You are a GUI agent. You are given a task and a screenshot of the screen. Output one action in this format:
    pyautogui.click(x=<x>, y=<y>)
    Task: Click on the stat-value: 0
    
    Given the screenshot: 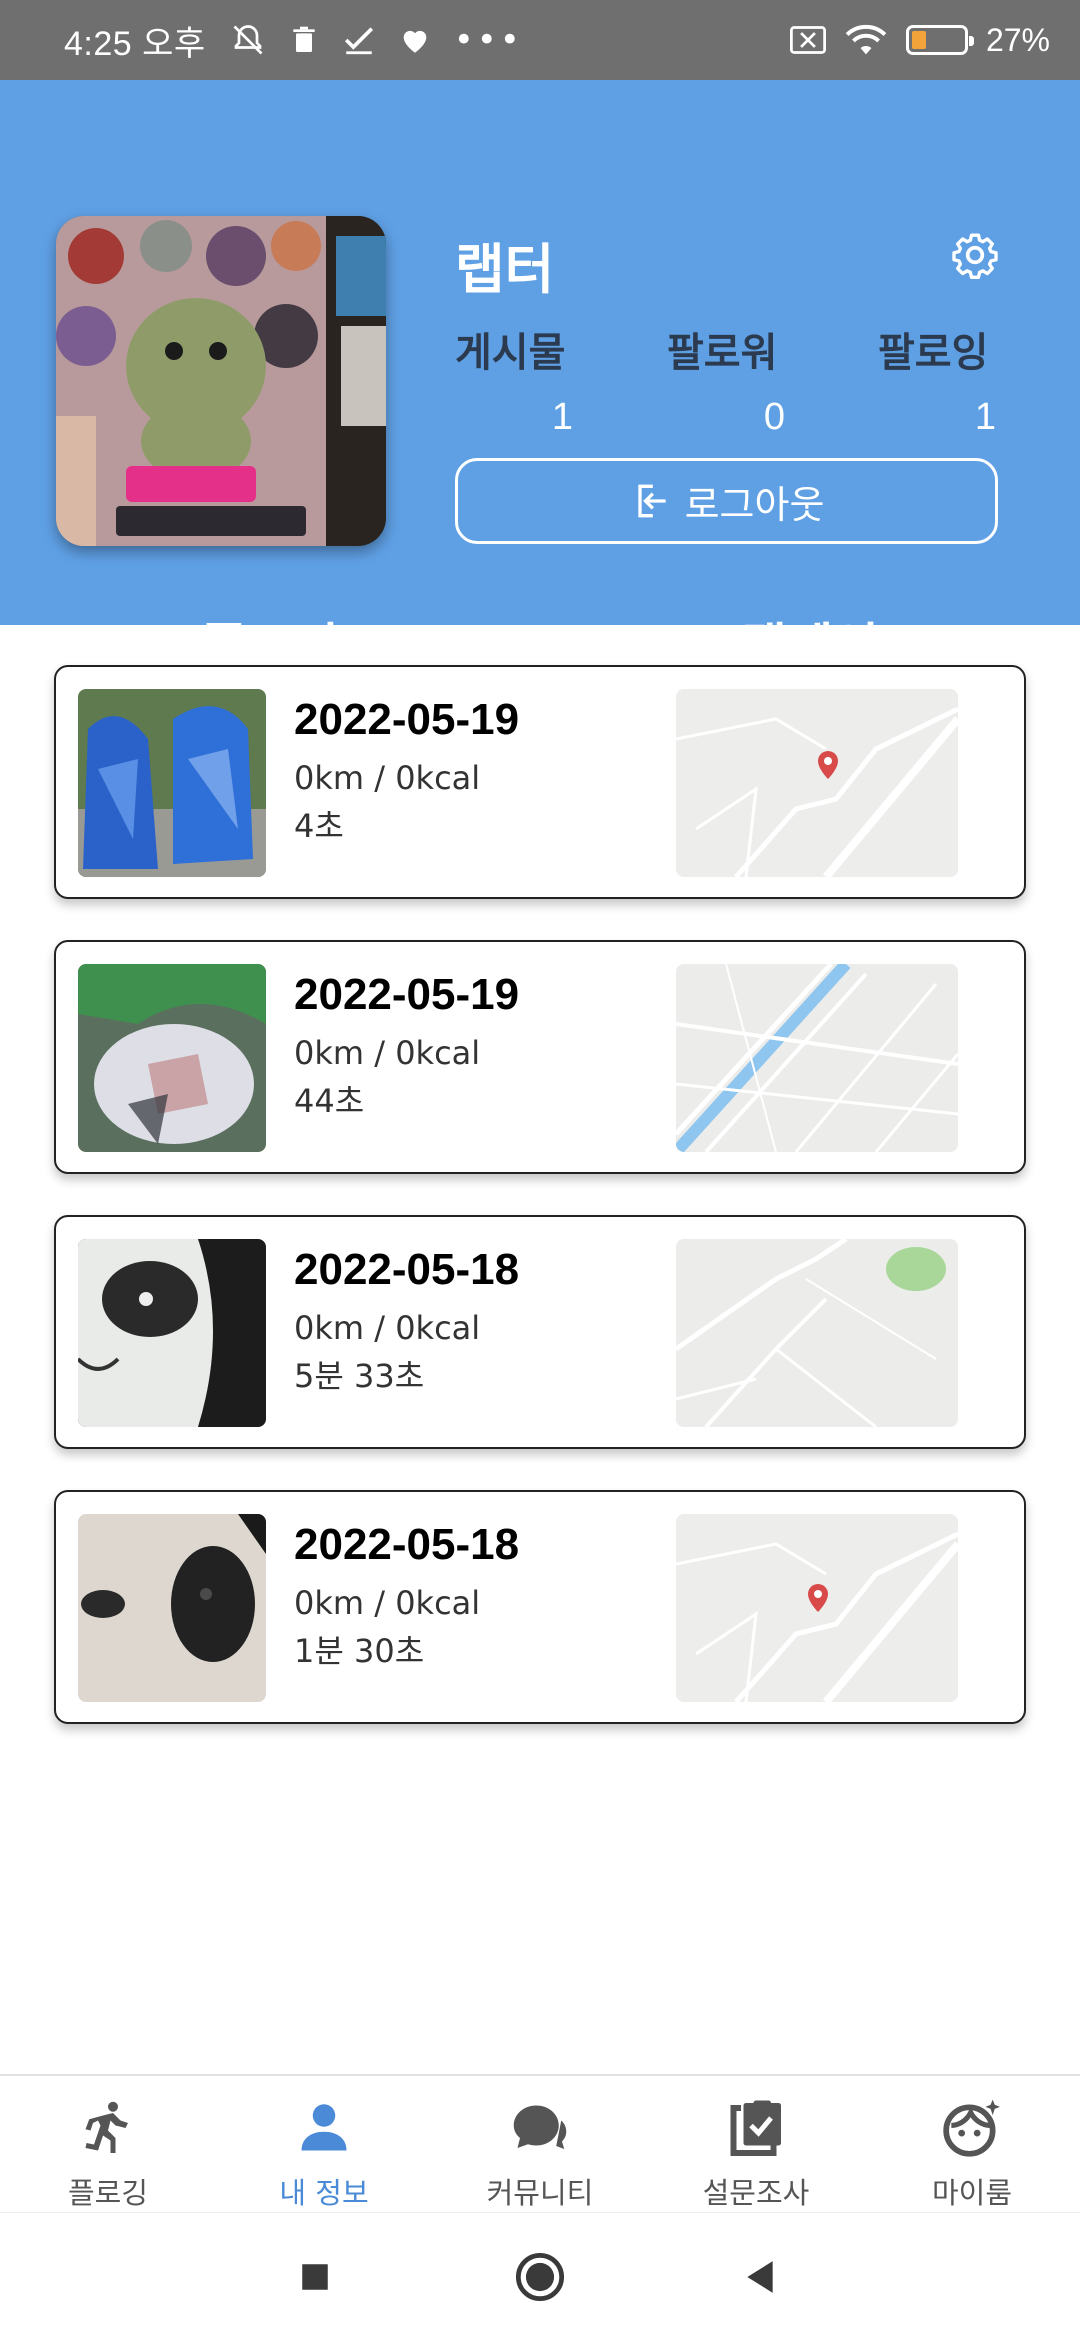 What is the action you would take?
    pyautogui.click(x=774, y=417)
    